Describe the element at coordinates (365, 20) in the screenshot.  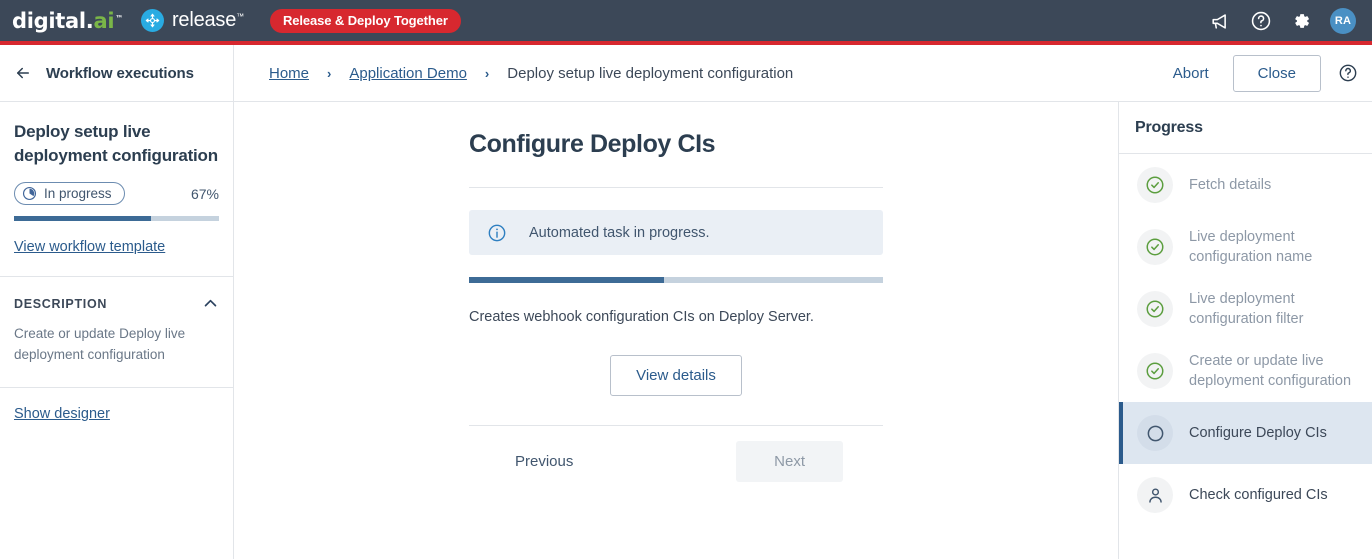
I see `release-deploy-together-badge: Release & Deploy Together` at that location.